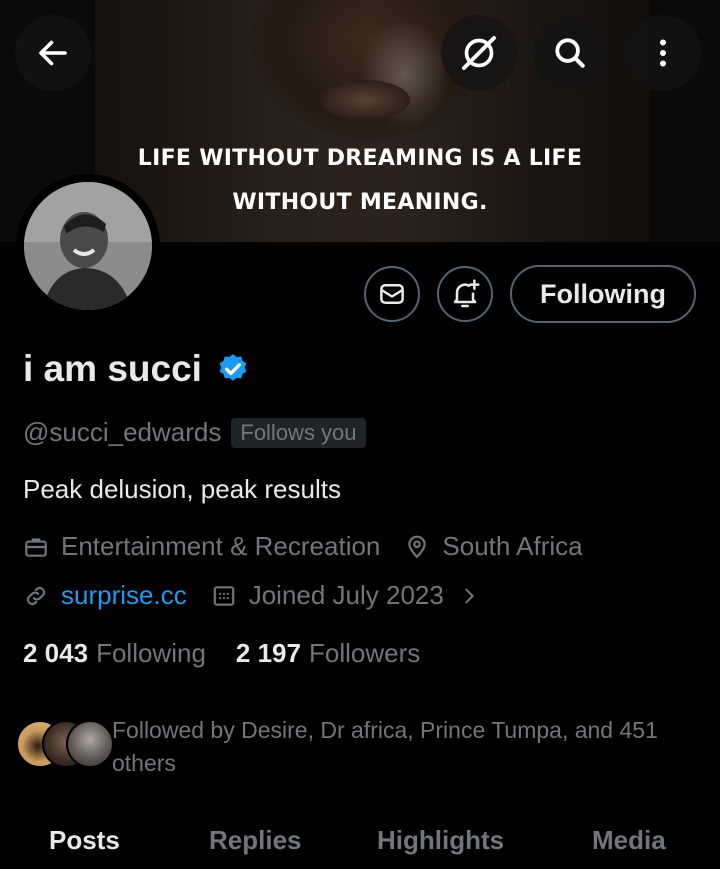 The width and height of the screenshot is (720, 869). What do you see at coordinates (365, 100) in the screenshot?
I see `banner-lips` at bounding box center [365, 100].